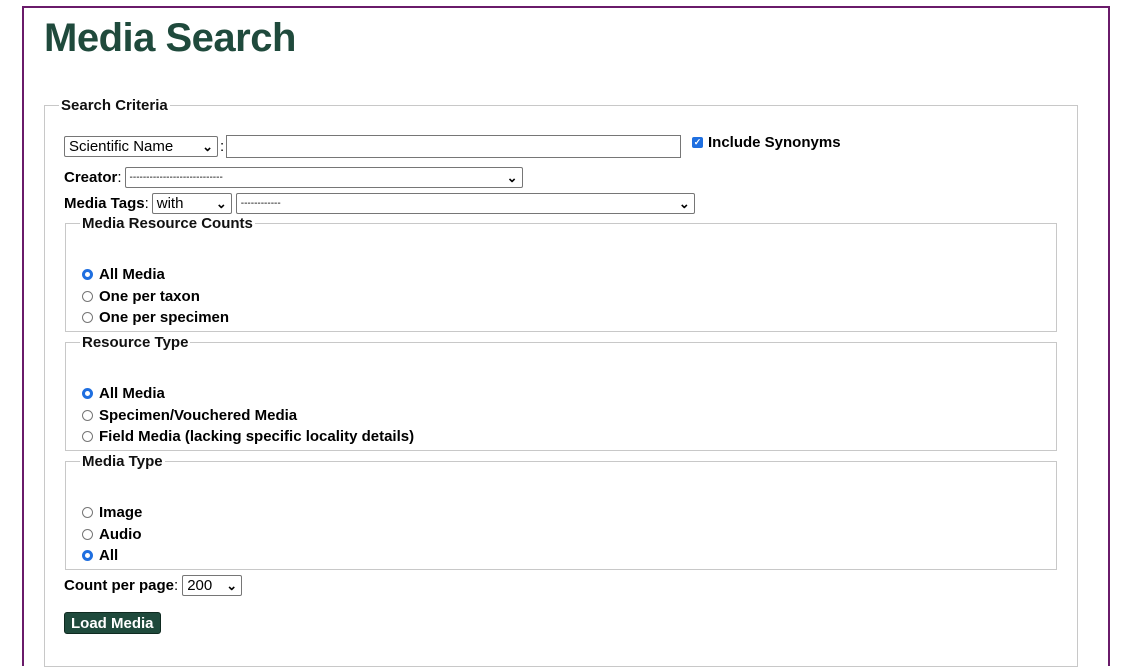 The image size is (1121, 667). Describe the element at coordinates (120, 534) in the screenshot. I see `option-label: Audio` at that location.